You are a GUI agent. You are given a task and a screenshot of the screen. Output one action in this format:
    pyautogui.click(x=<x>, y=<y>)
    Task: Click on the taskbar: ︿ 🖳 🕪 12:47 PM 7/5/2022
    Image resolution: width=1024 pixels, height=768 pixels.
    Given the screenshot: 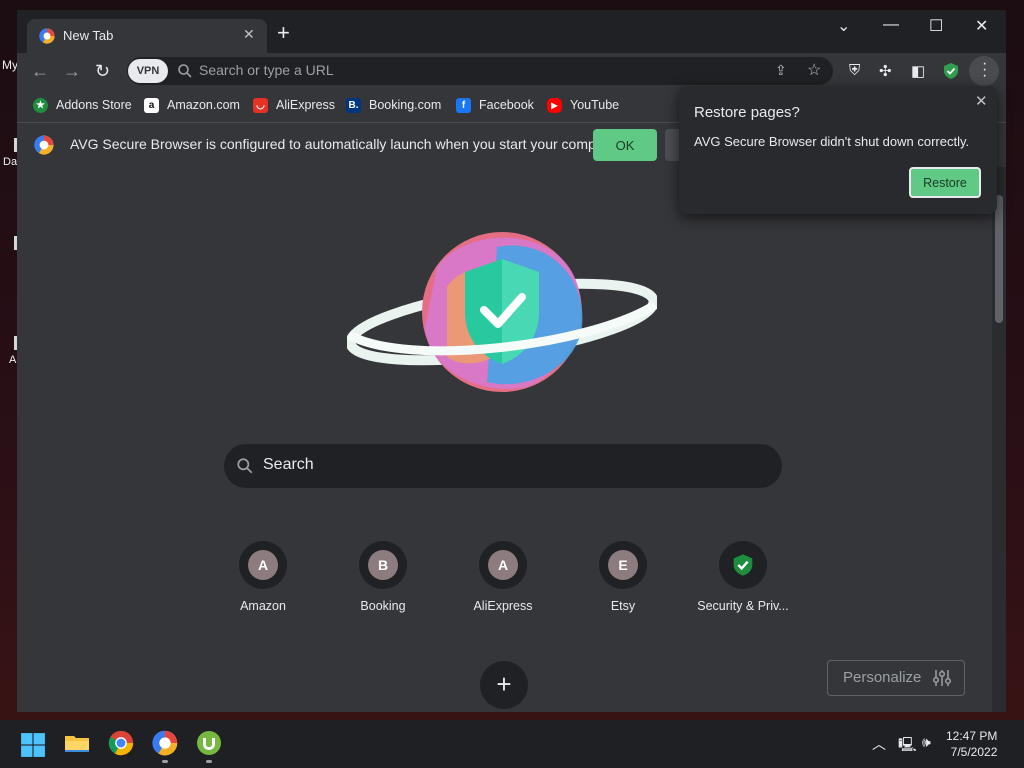 What is the action you would take?
    pyautogui.click(x=512, y=744)
    